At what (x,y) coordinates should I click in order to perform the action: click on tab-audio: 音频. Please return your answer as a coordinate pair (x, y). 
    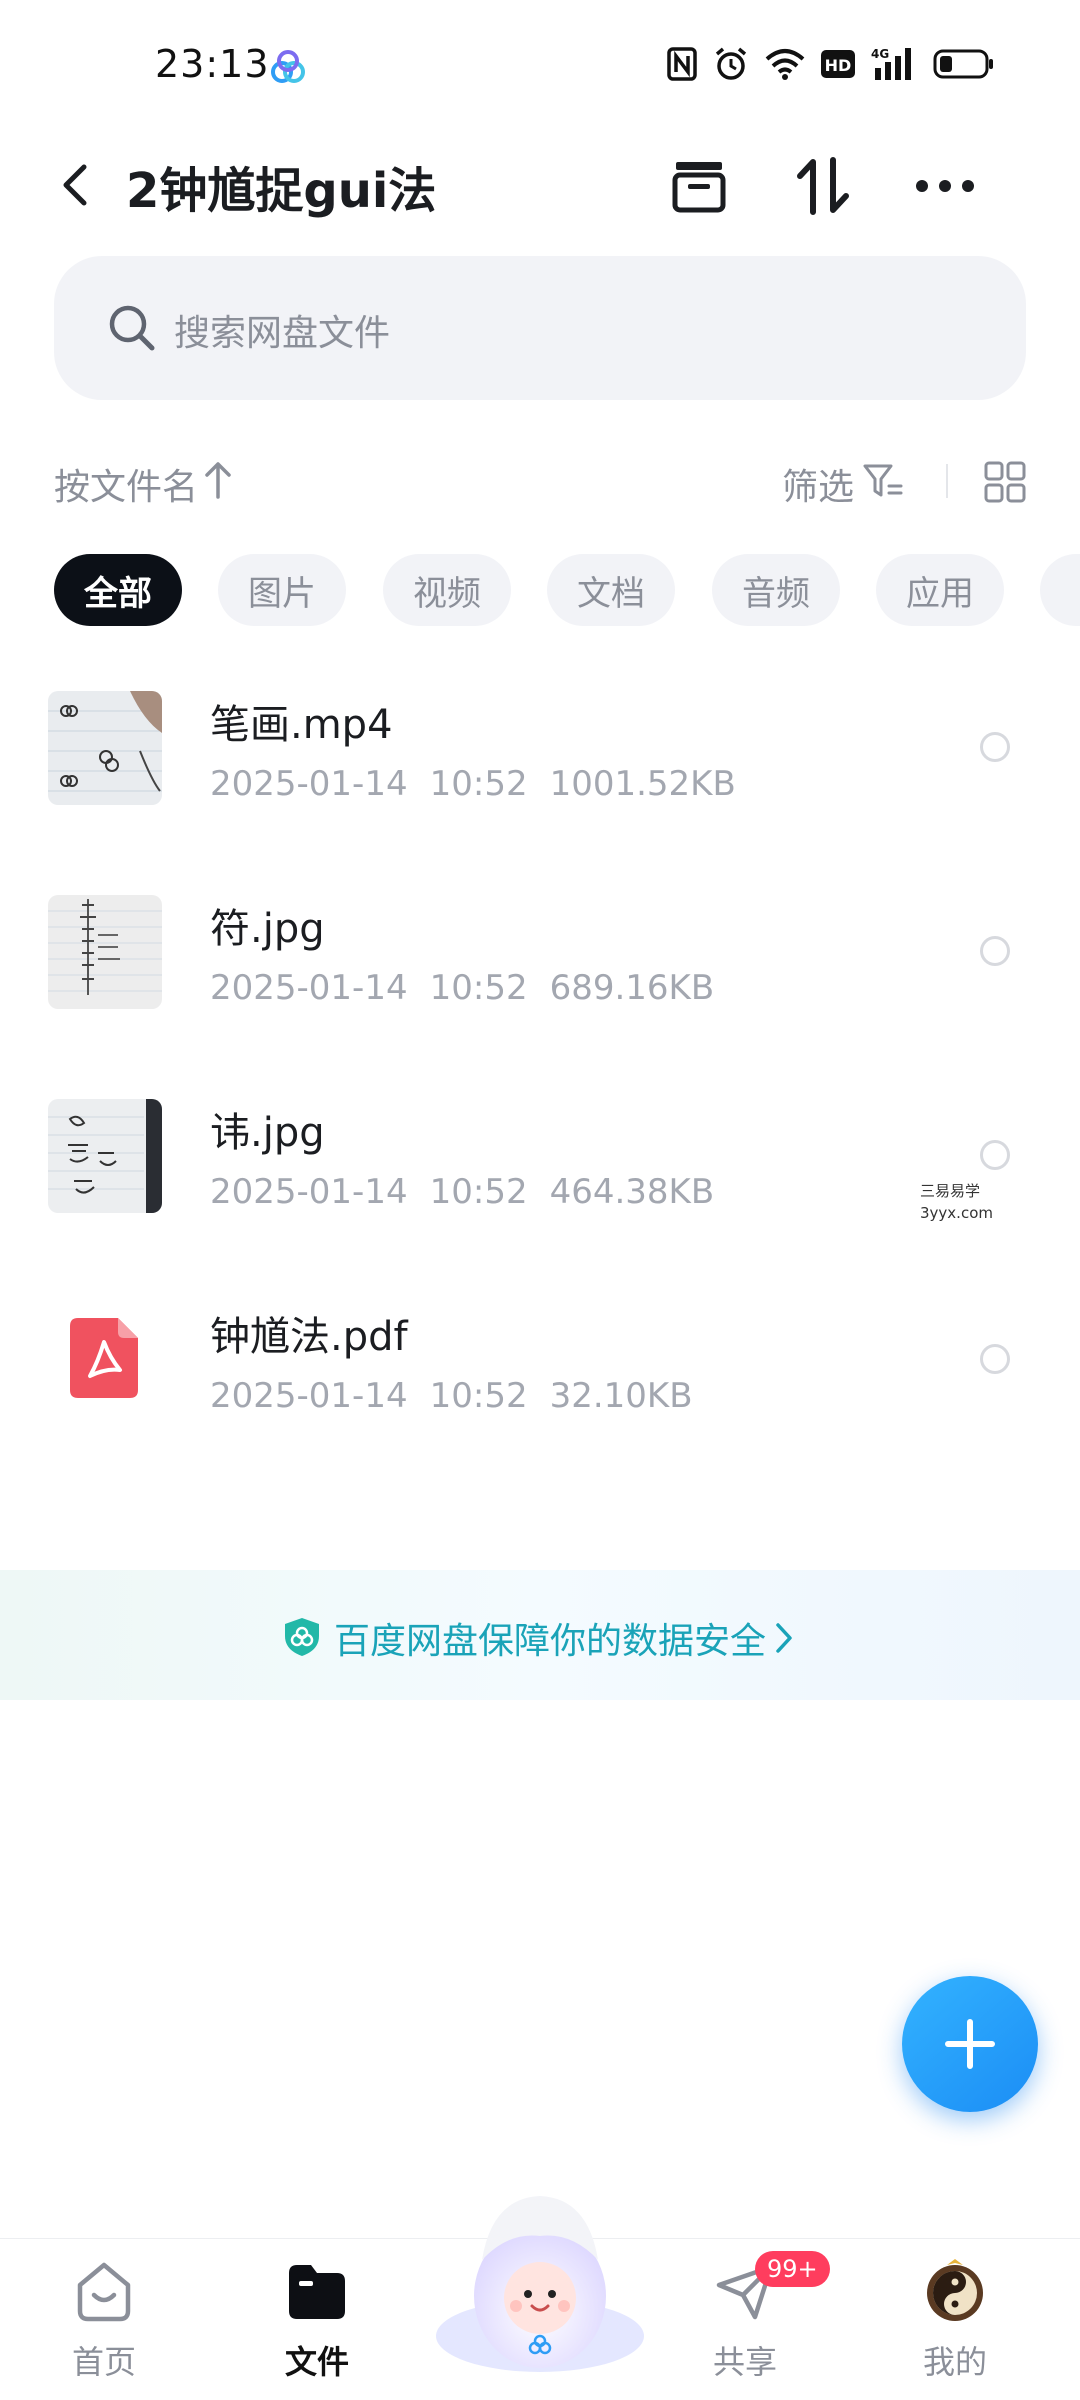
    Looking at the image, I should click on (776, 590).